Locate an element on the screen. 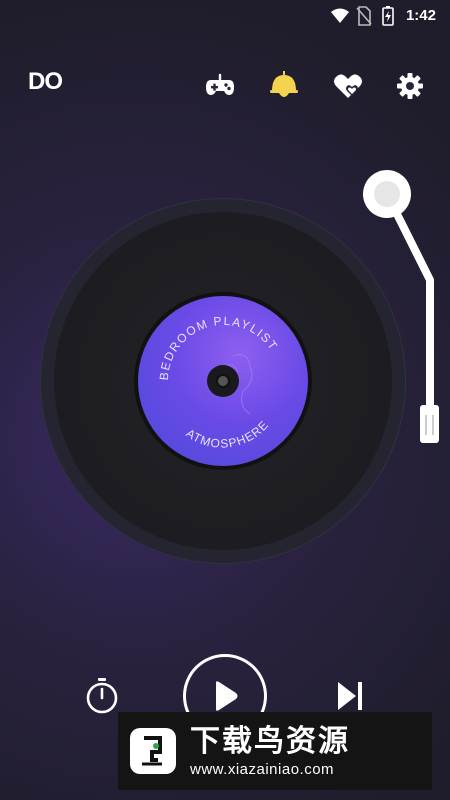 This screenshot has height=800, width=450. watermark-url: www.xiazainiao.com is located at coordinates (262, 769).